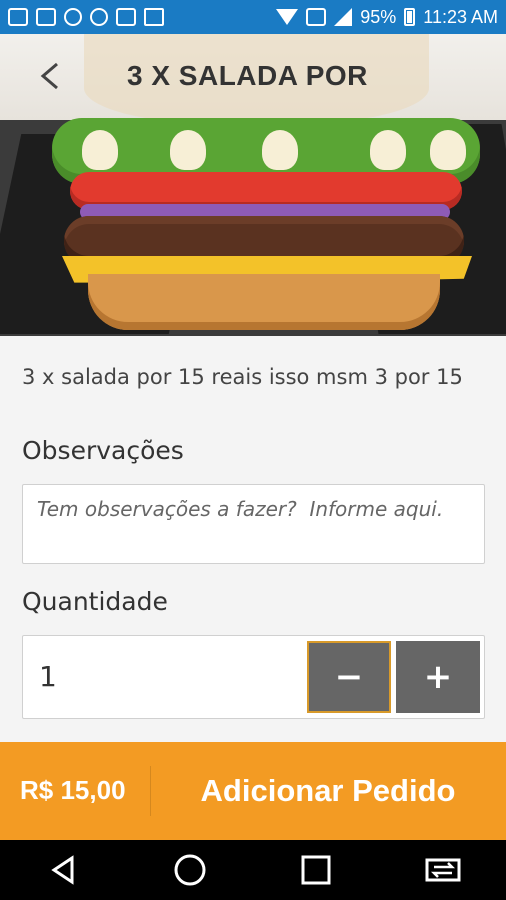  Describe the element at coordinates (103, 450) in the screenshot. I see `observations-label: Observações` at that location.